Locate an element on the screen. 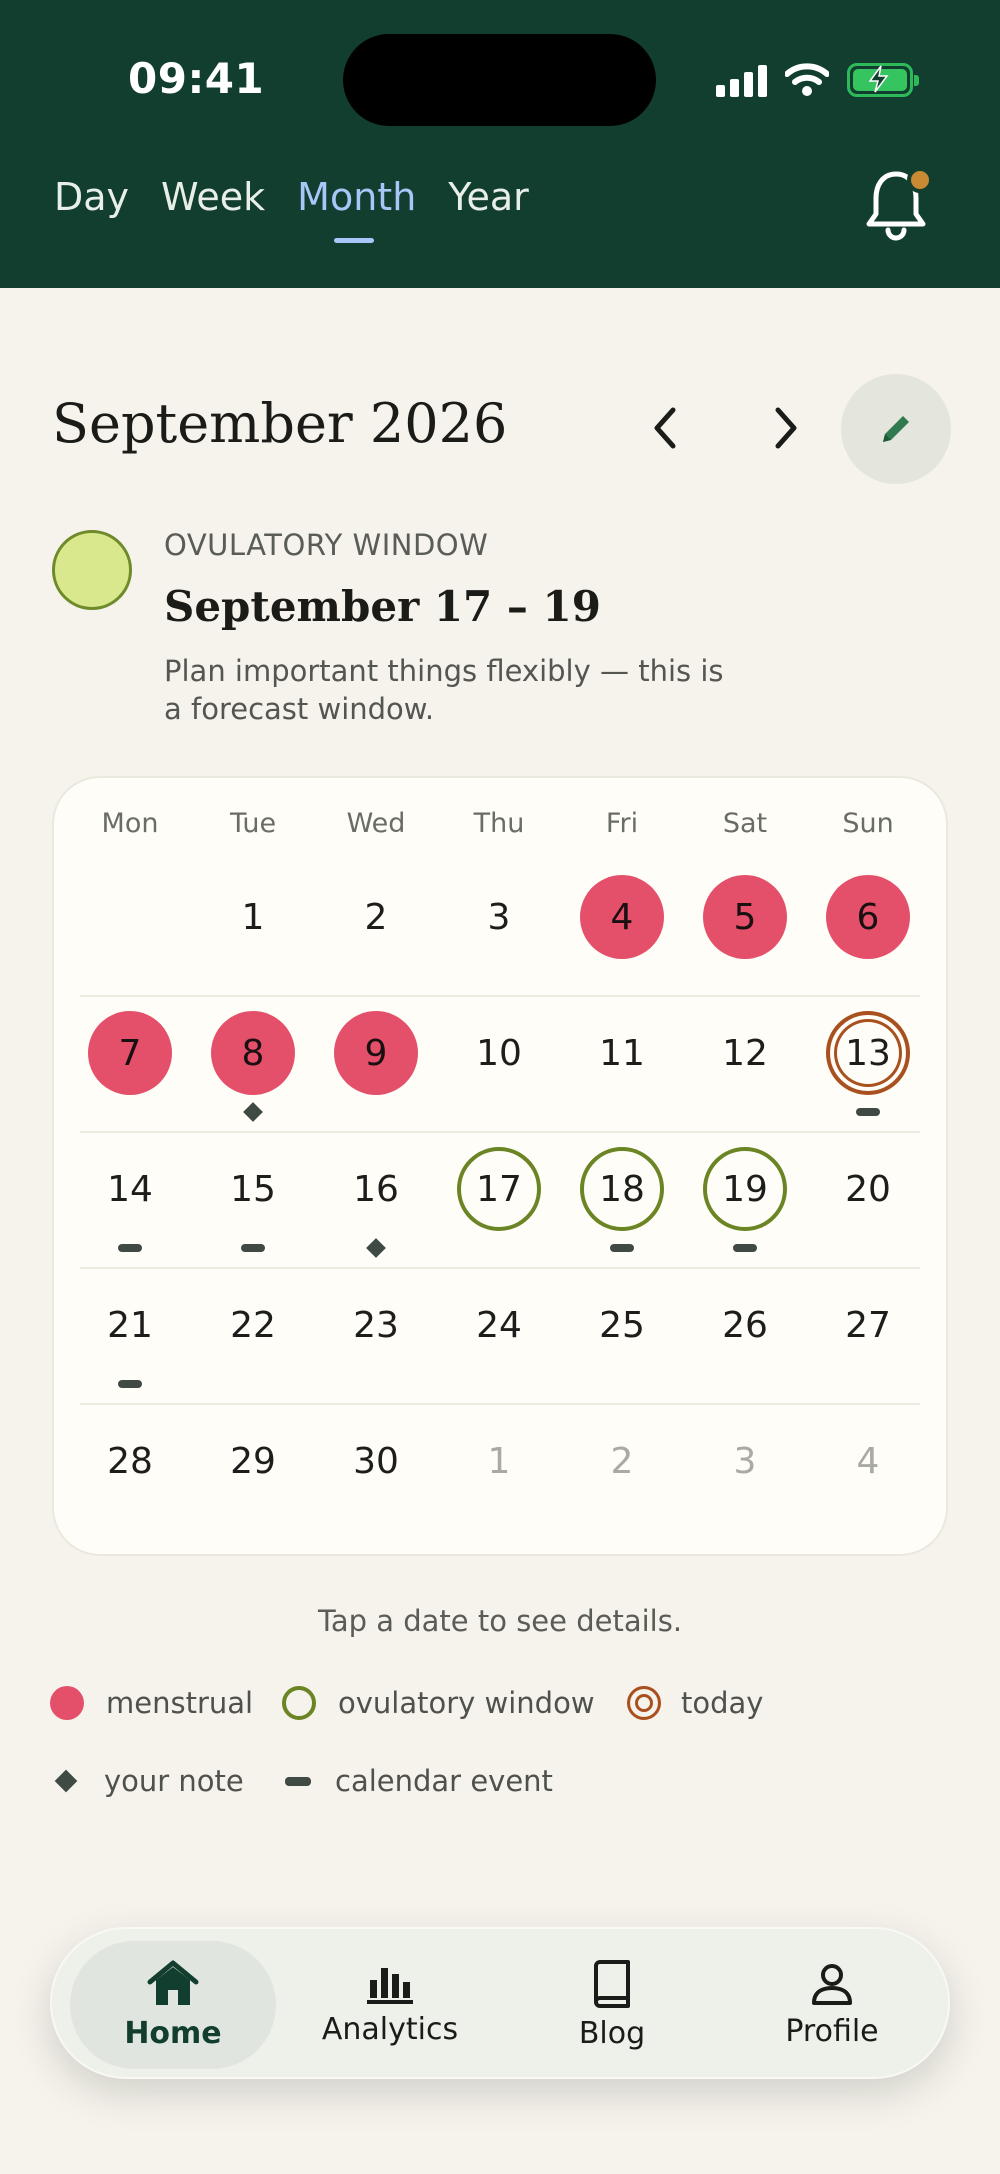 The width and height of the screenshot is (1000, 2174). phase-date-range: September 17 – 19 is located at coordinates (382, 606).